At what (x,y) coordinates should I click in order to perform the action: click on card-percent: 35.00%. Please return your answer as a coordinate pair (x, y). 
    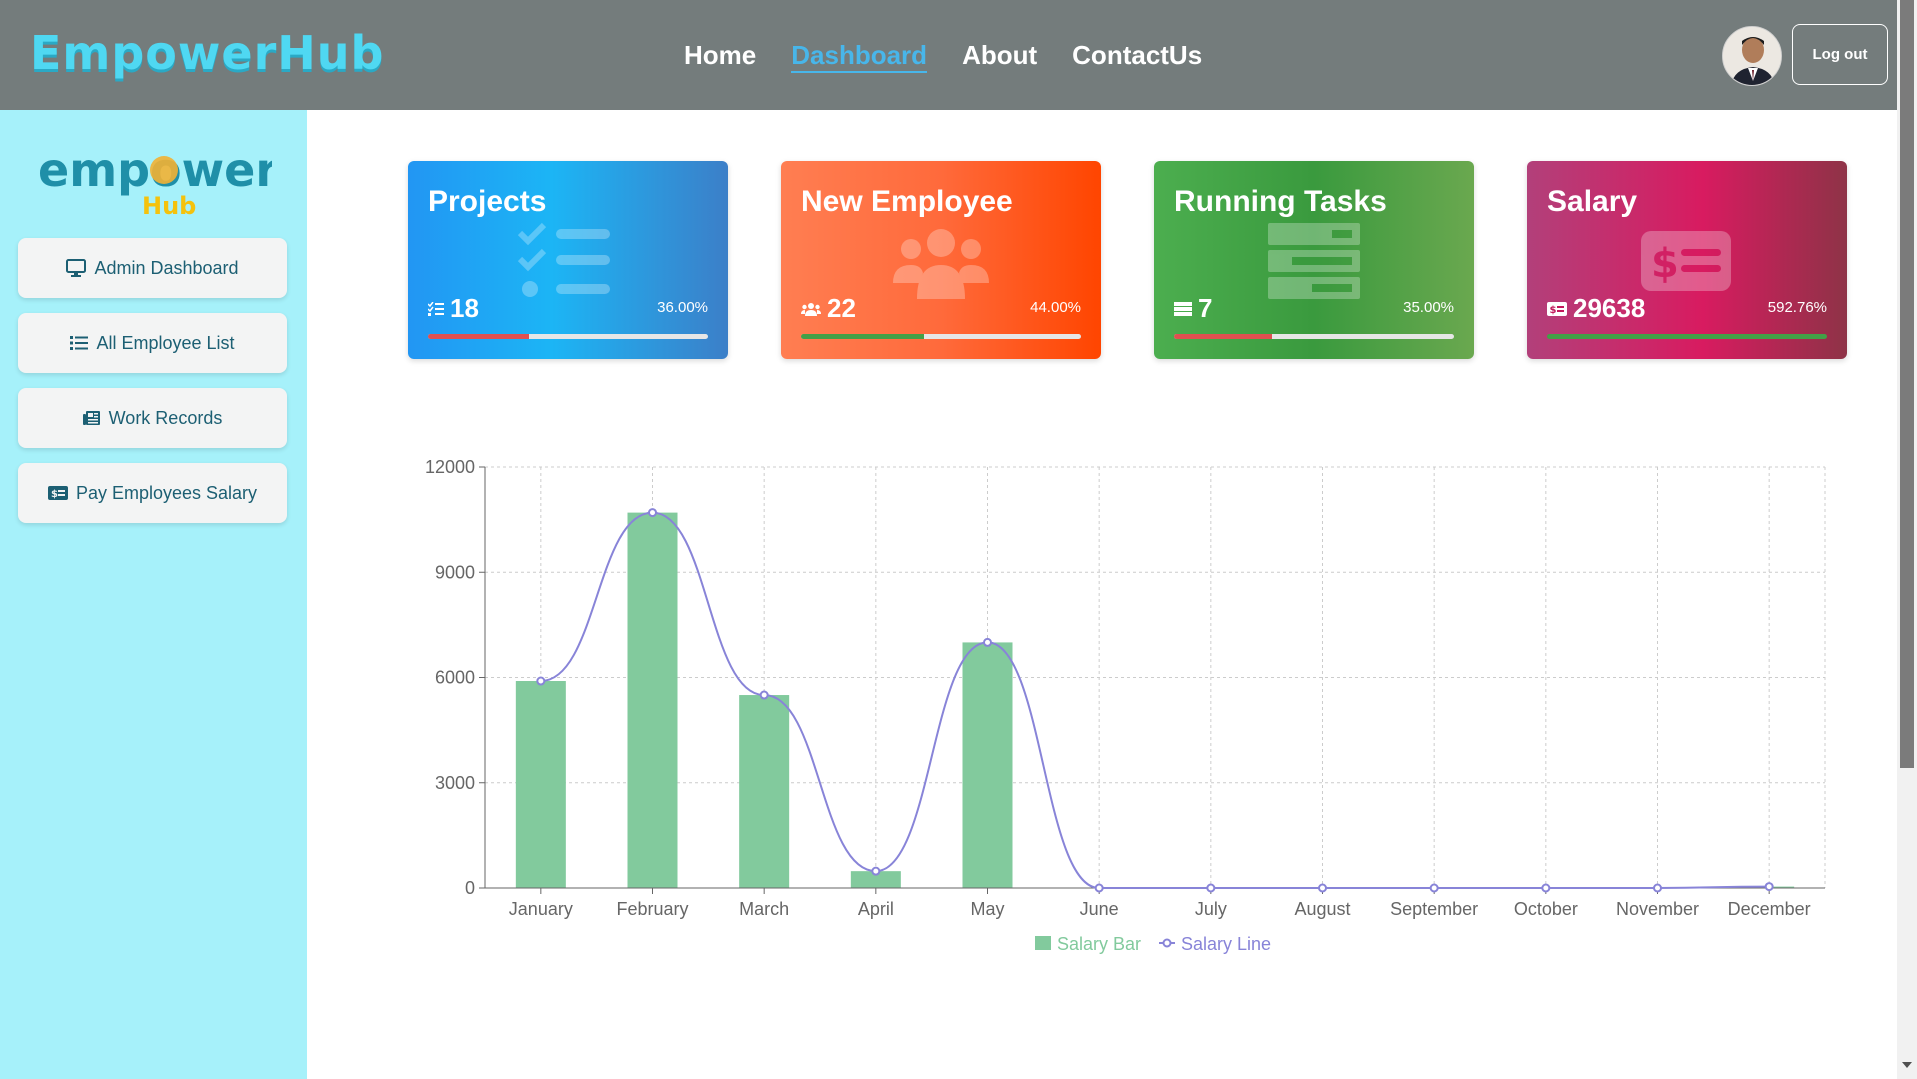
    Looking at the image, I should click on (1428, 307).